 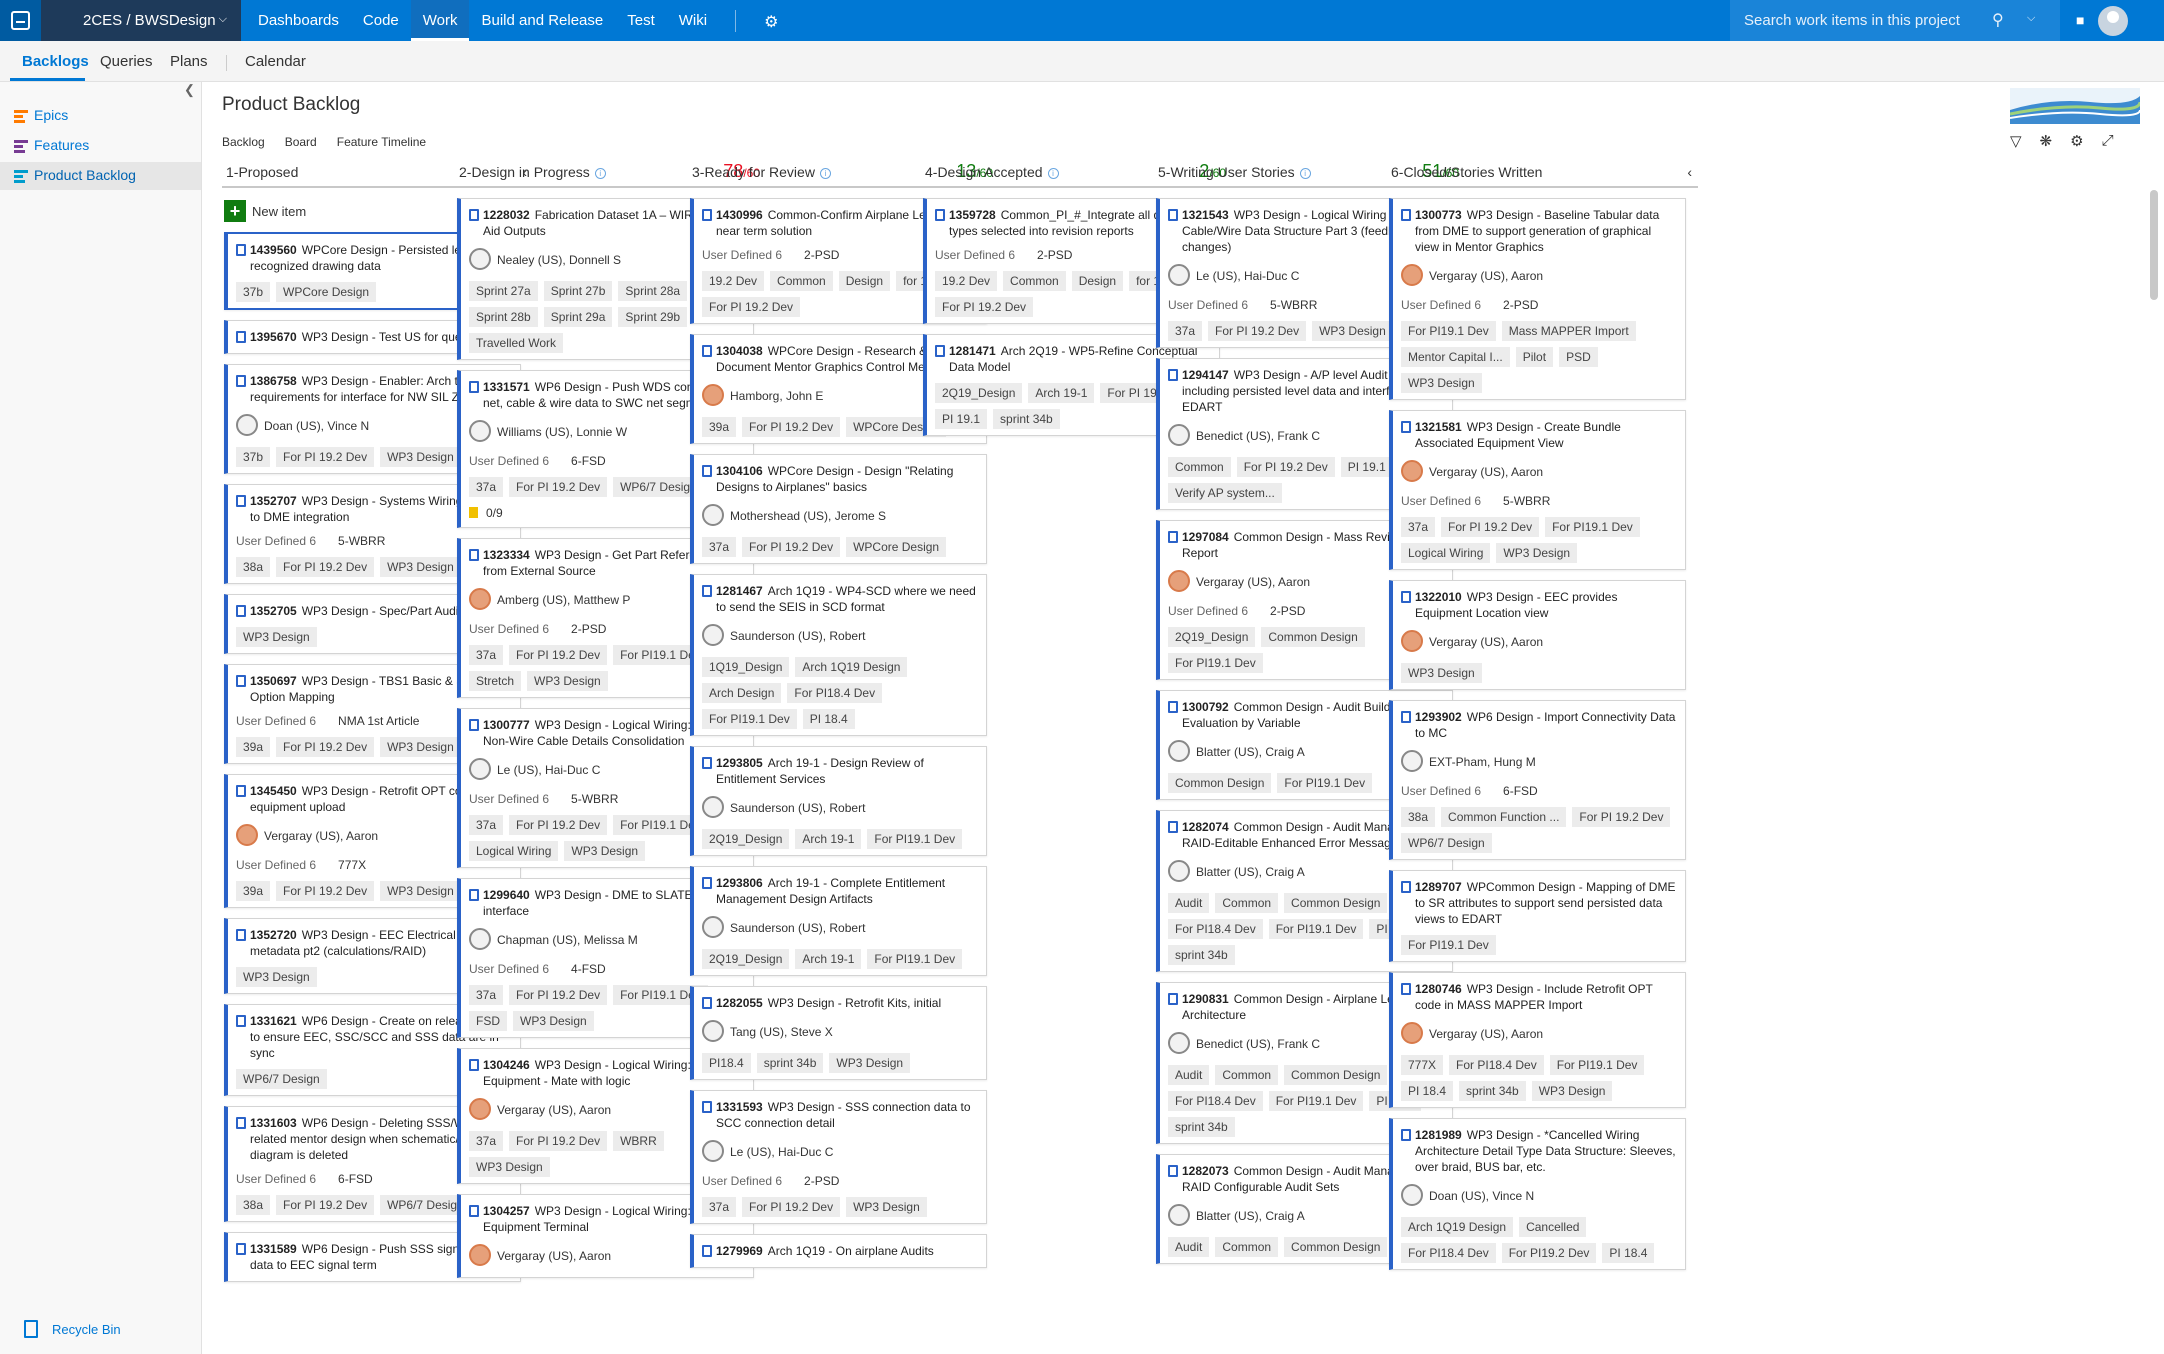 I want to click on work-item-id: 1281471, so click(x=972, y=351).